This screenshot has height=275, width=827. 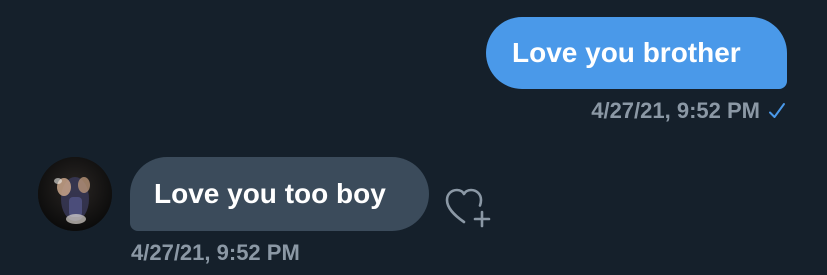 I want to click on received-message-bubble: Love you too boy, so click(x=279, y=194).